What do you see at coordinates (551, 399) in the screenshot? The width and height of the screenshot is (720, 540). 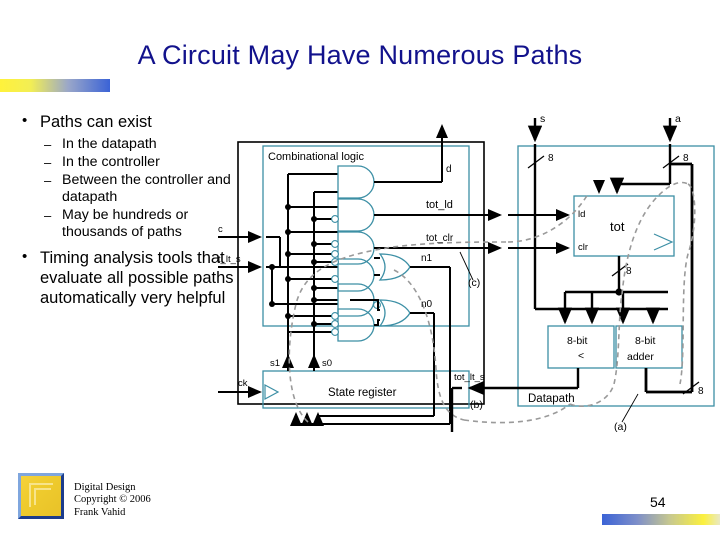 I see `datapath-label: Datapath` at bounding box center [551, 399].